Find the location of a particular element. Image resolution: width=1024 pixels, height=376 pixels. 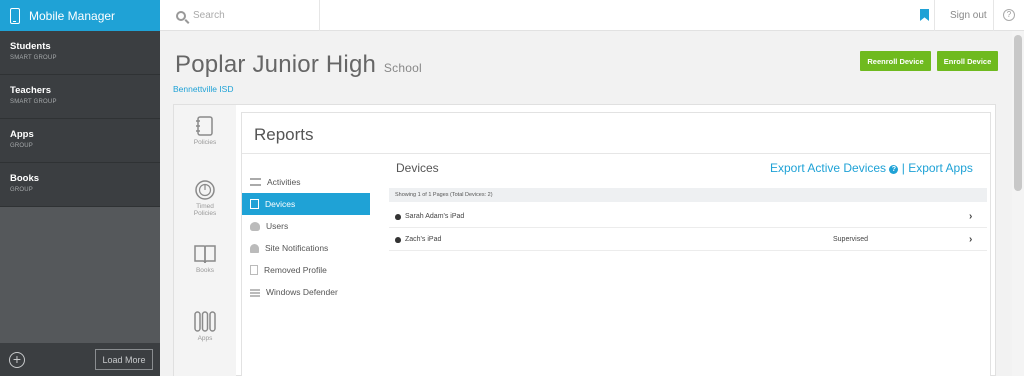

icon-nav: Policies Timed Policies Books Apps is located at coordinates (205, 240).